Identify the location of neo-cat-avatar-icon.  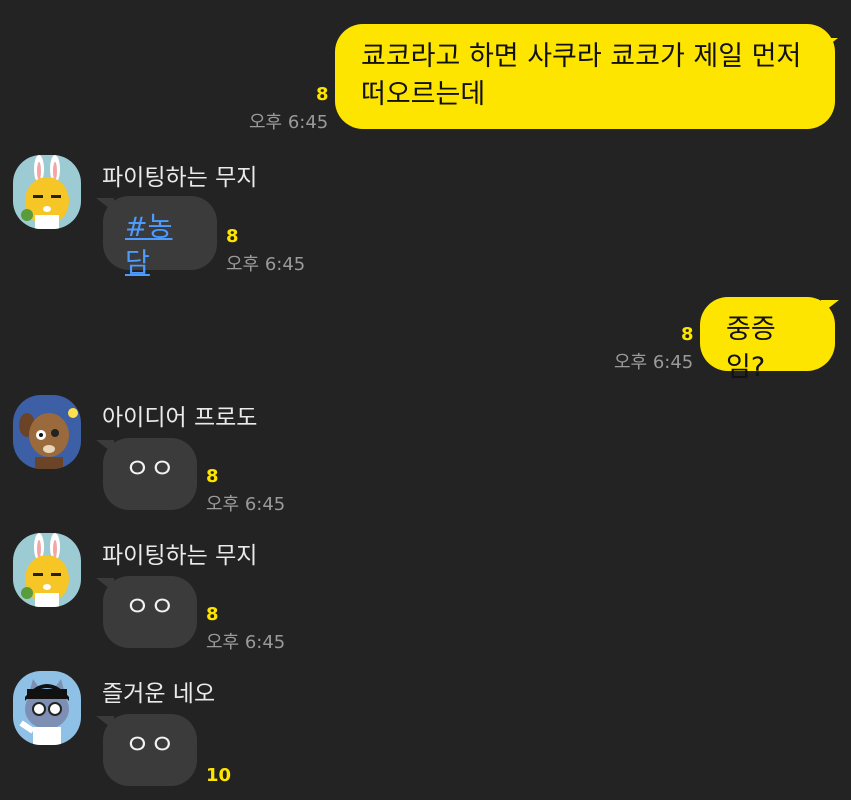
(47, 708).